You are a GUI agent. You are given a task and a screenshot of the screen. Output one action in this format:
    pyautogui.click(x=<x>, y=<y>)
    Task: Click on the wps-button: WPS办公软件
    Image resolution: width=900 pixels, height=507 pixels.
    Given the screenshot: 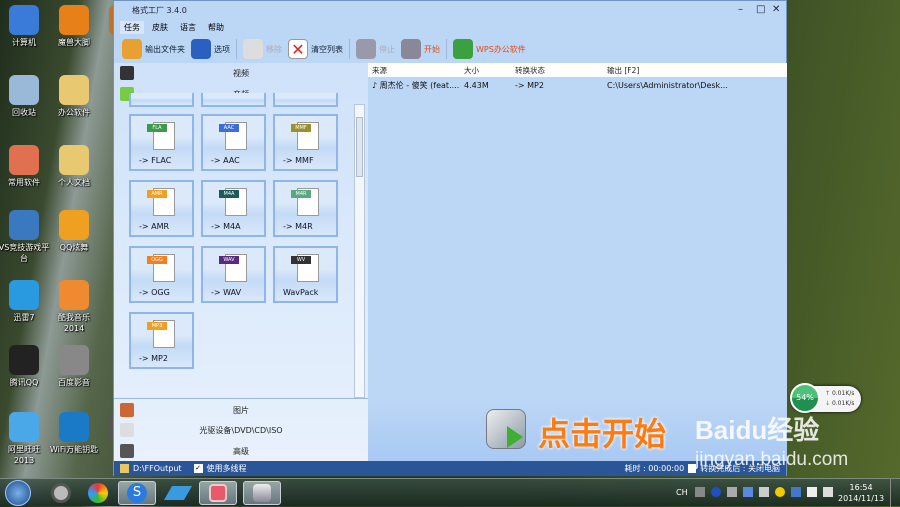 What is the action you would take?
    pyautogui.click(x=489, y=49)
    